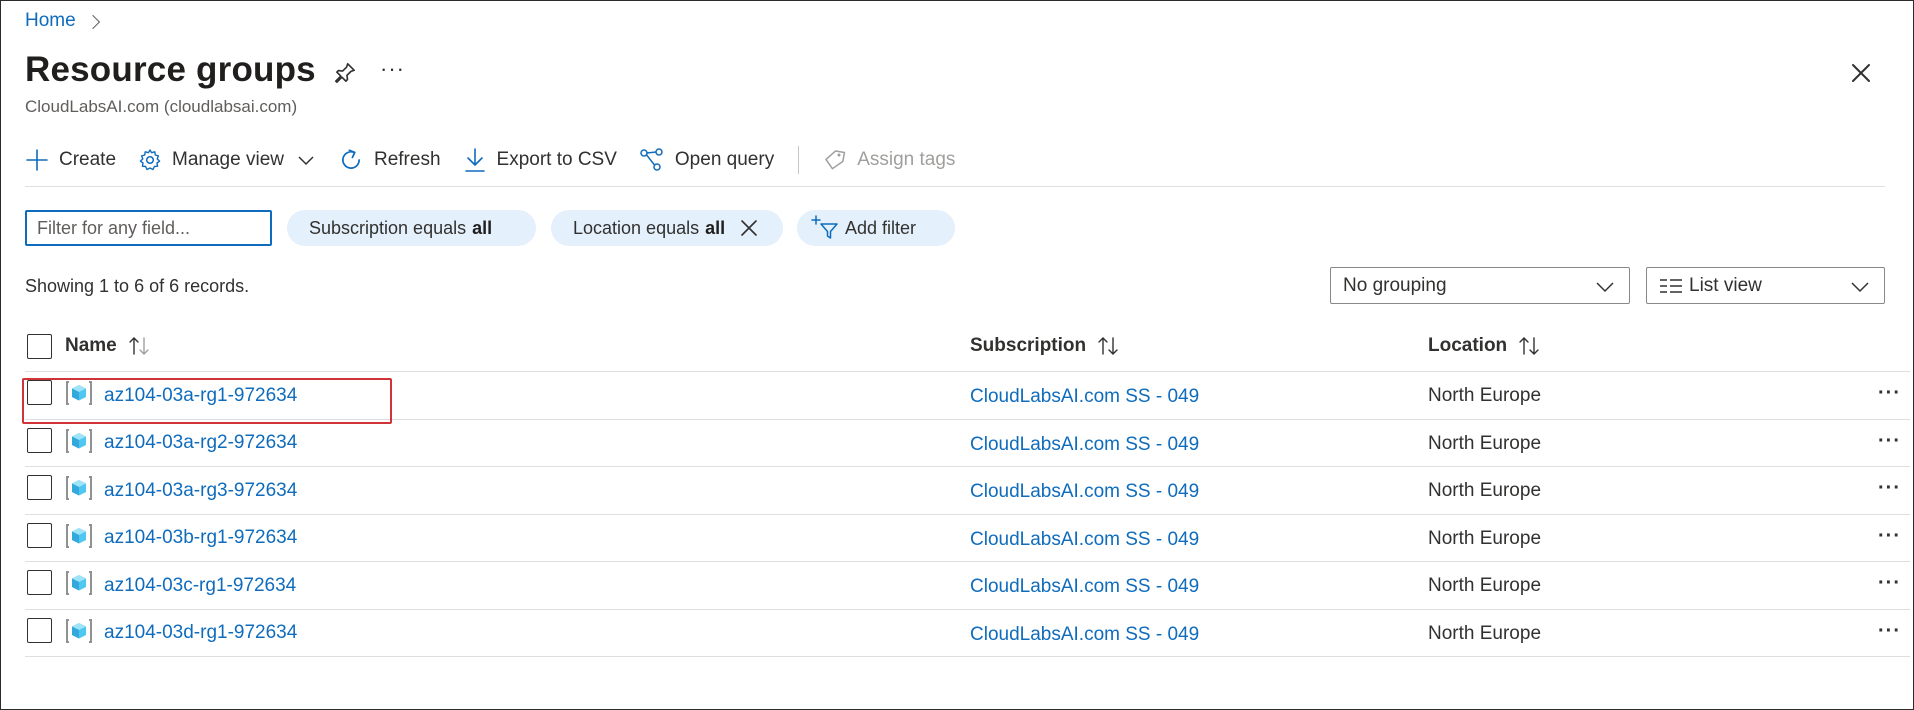 The height and width of the screenshot is (710, 1914). I want to click on breadcrumb-home-link: Home, so click(50, 21).